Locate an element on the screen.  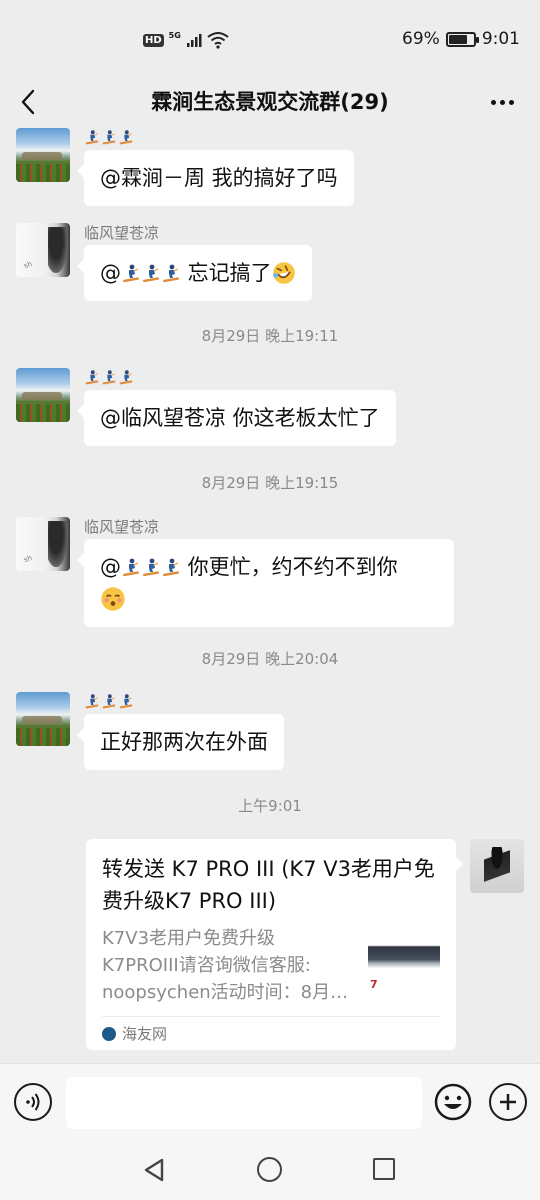
message-body: 临风望苍凉 @ 你更忙，约不约不到你 is located at coordinates (265, 572).